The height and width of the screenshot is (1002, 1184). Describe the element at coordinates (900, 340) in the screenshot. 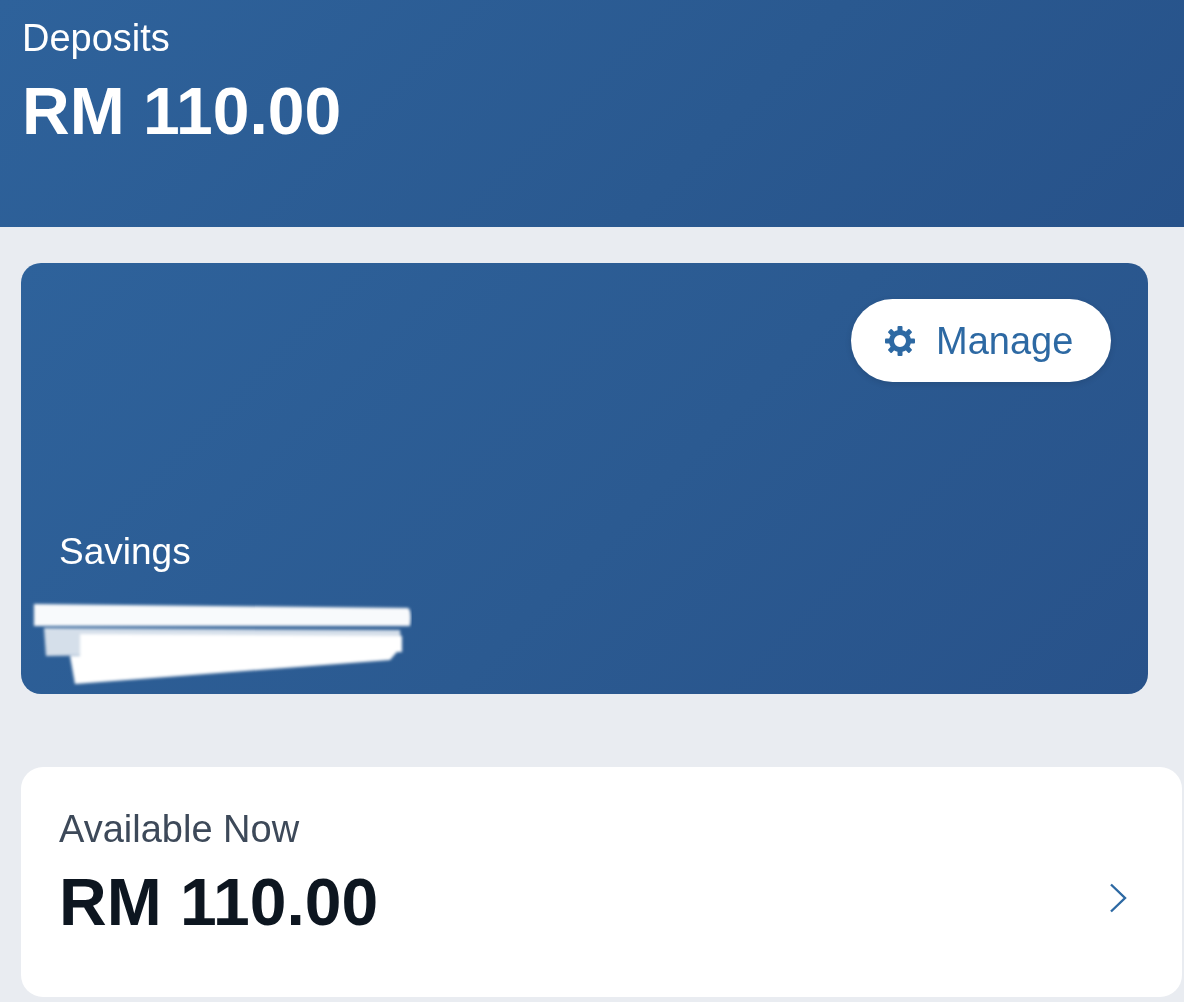

I see `gear-icon` at that location.